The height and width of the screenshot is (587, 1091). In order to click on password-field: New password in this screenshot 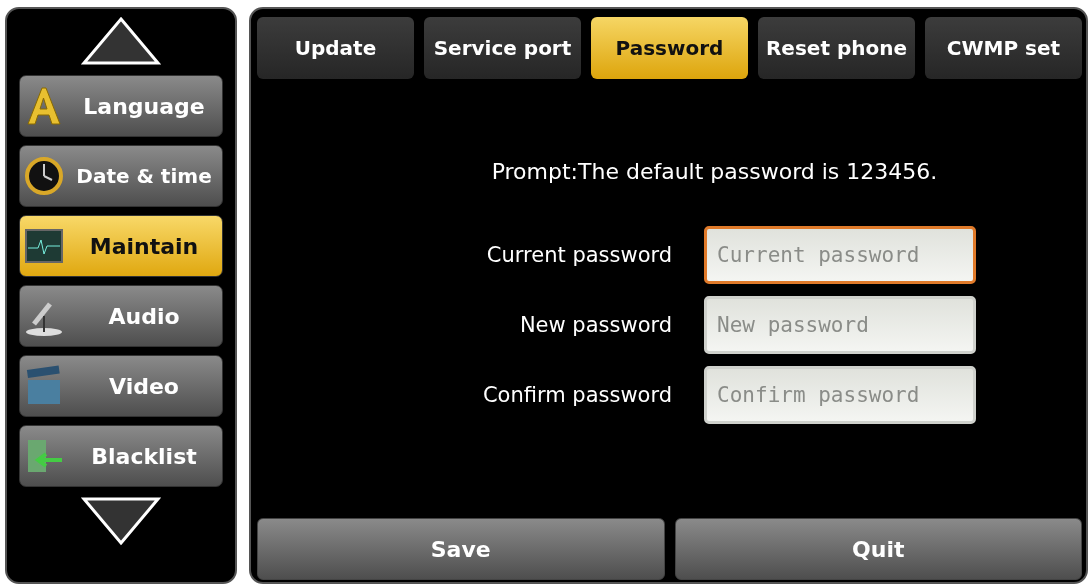, I will do `click(840, 325)`.